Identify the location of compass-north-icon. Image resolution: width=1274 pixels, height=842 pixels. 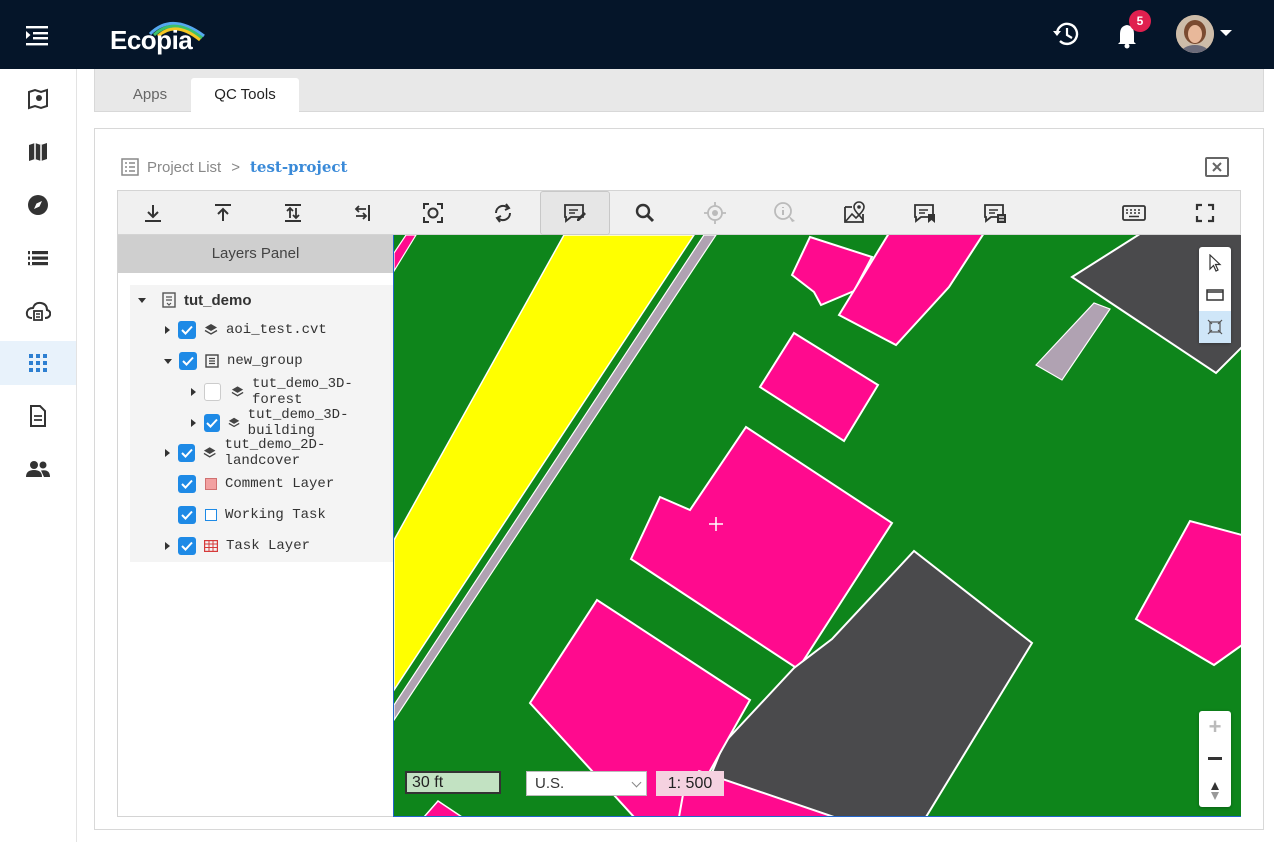
(1215, 791).